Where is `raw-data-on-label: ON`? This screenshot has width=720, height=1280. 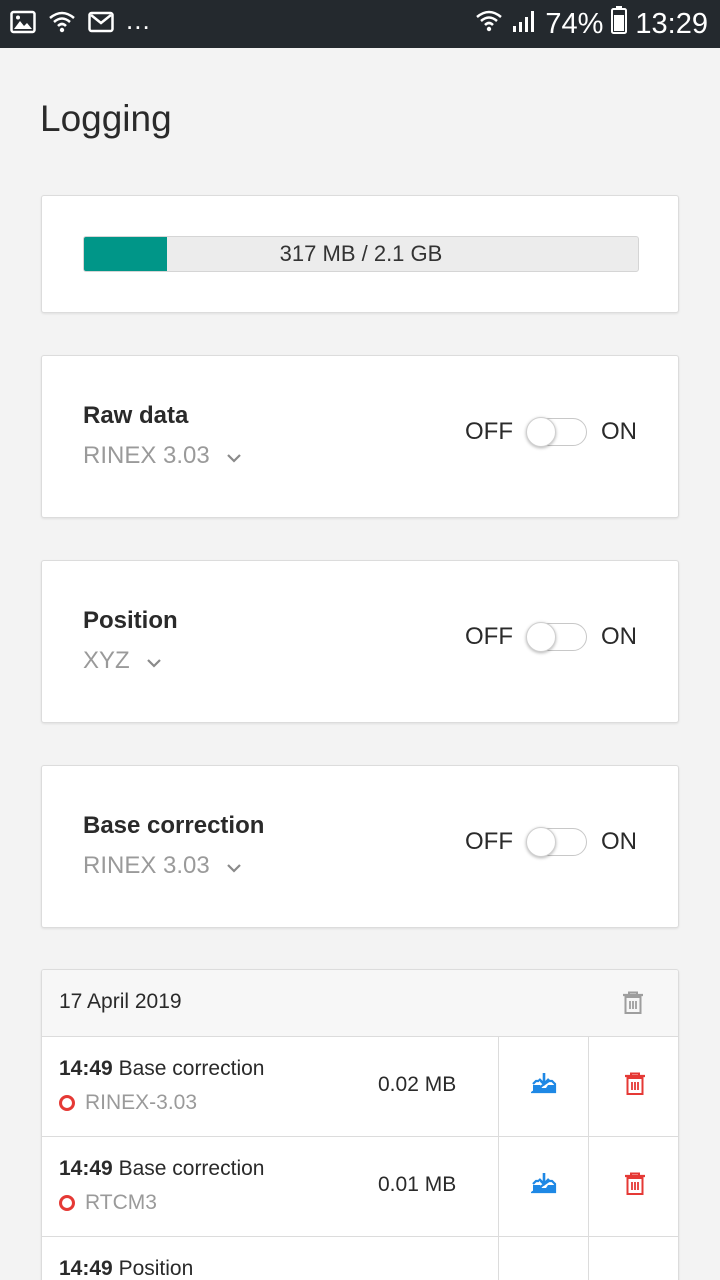 raw-data-on-label: ON is located at coordinates (619, 431).